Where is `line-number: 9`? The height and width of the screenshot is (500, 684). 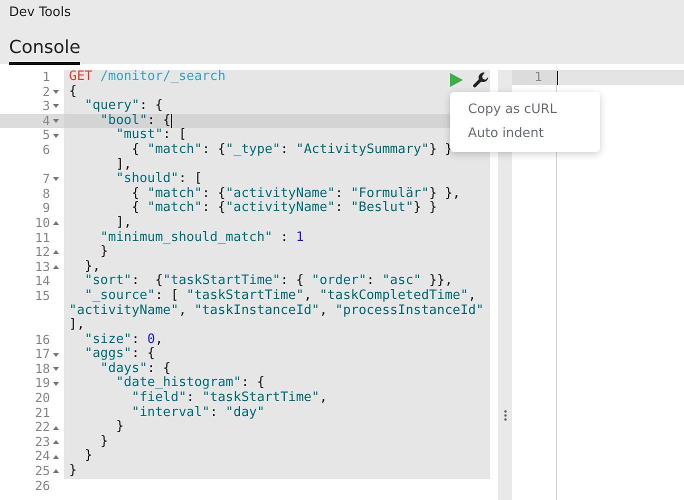 line-number: 9 is located at coordinates (46, 208).